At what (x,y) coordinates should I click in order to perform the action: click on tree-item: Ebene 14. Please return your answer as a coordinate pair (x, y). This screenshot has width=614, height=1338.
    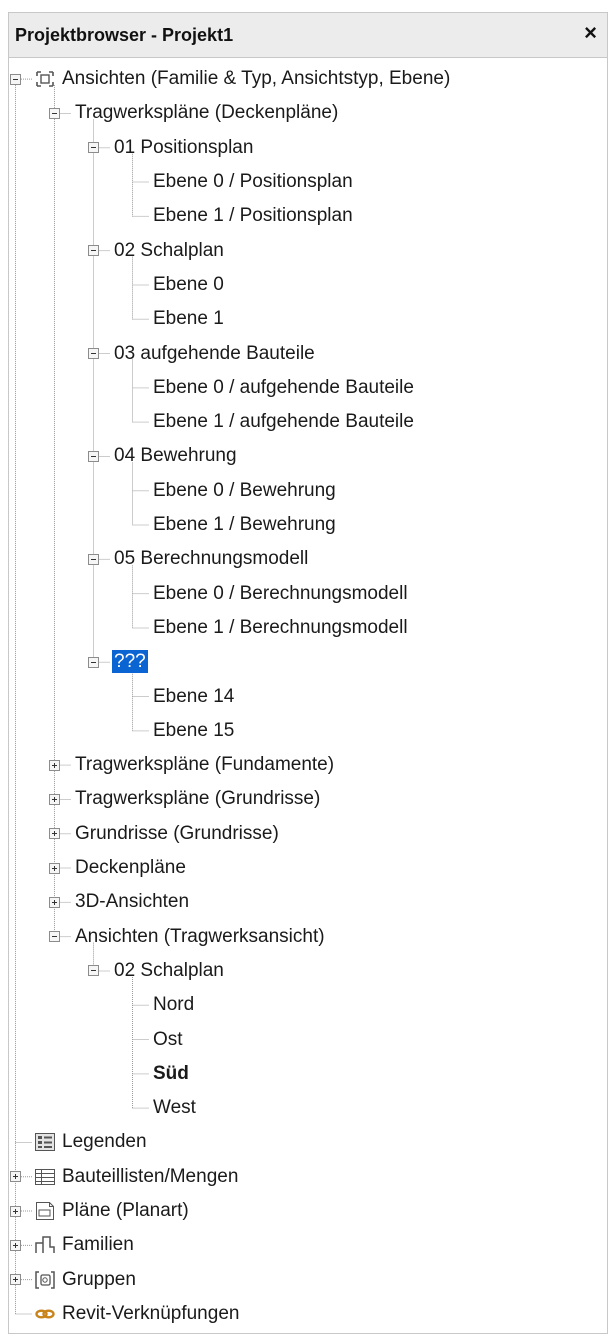
    Looking at the image, I should click on (193, 697).